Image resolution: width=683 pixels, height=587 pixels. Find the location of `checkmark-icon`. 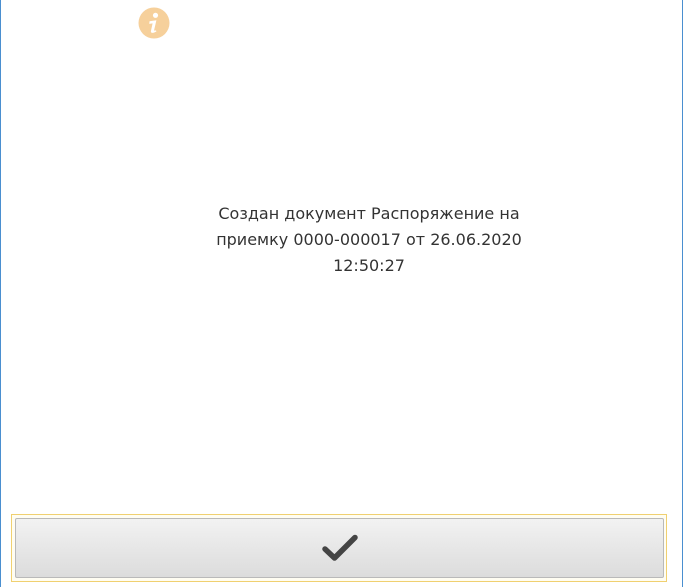

checkmark-icon is located at coordinates (339, 547).